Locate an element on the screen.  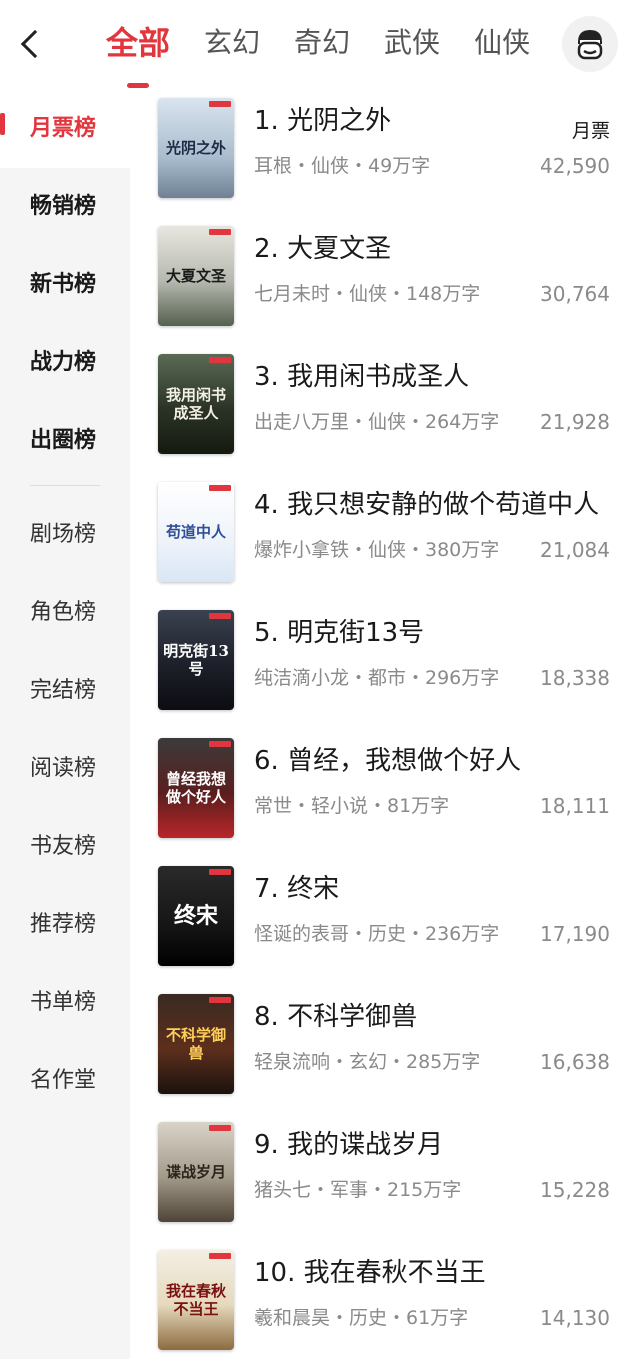
tab-qihuan: 奇幻 is located at coordinates (322, 48).